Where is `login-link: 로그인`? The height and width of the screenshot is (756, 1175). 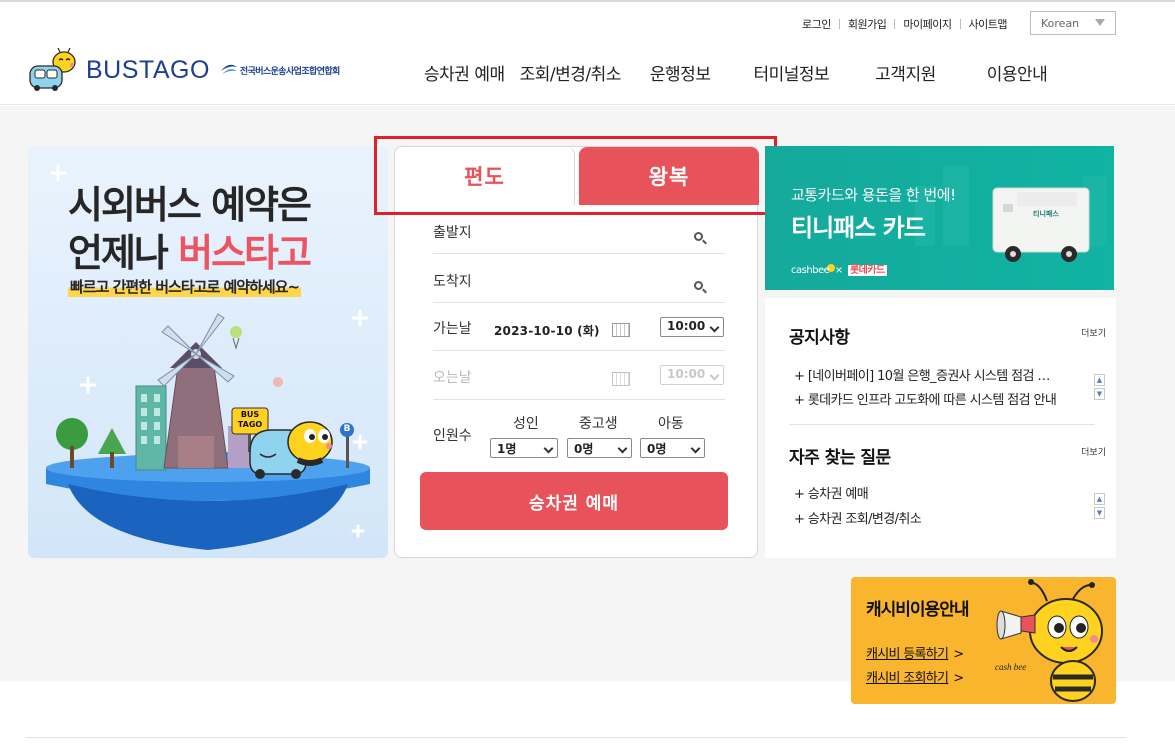
login-link: 로그인 is located at coordinates (816, 24).